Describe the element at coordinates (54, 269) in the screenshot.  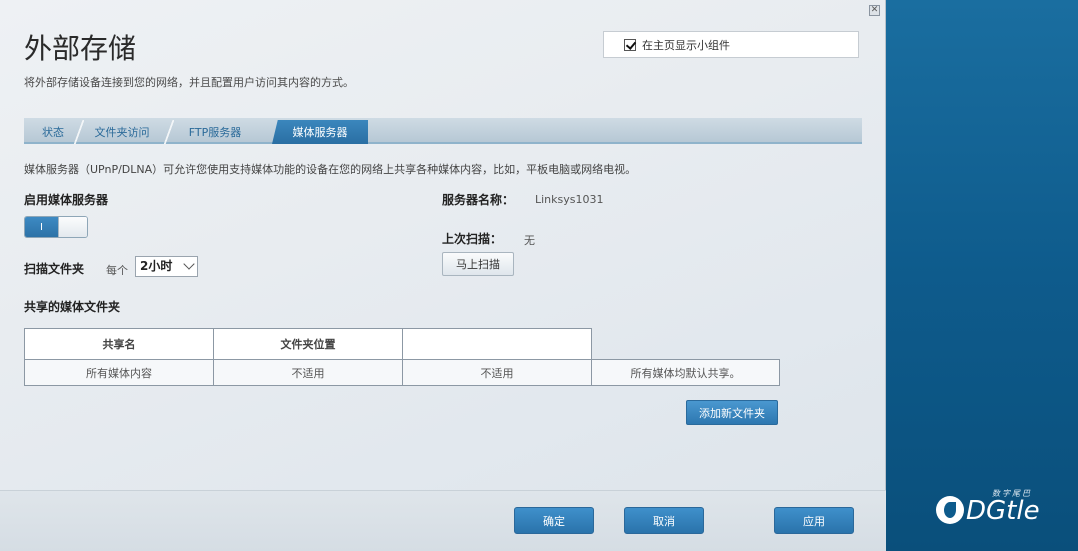
I see `scan-folder-label: 扫描文件夹` at that location.